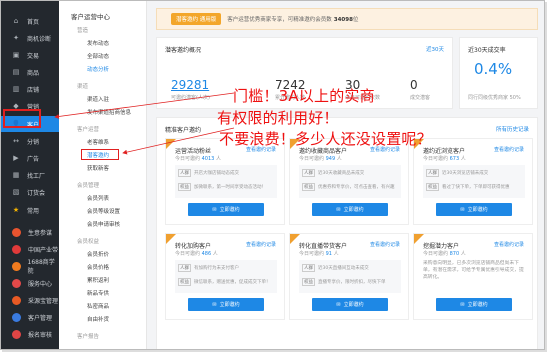 This screenshot has width=547, height=352. Describe the element at coordinates (40, 335) in the screenshot. I see `nav-app-label: 报名审核` at that location.